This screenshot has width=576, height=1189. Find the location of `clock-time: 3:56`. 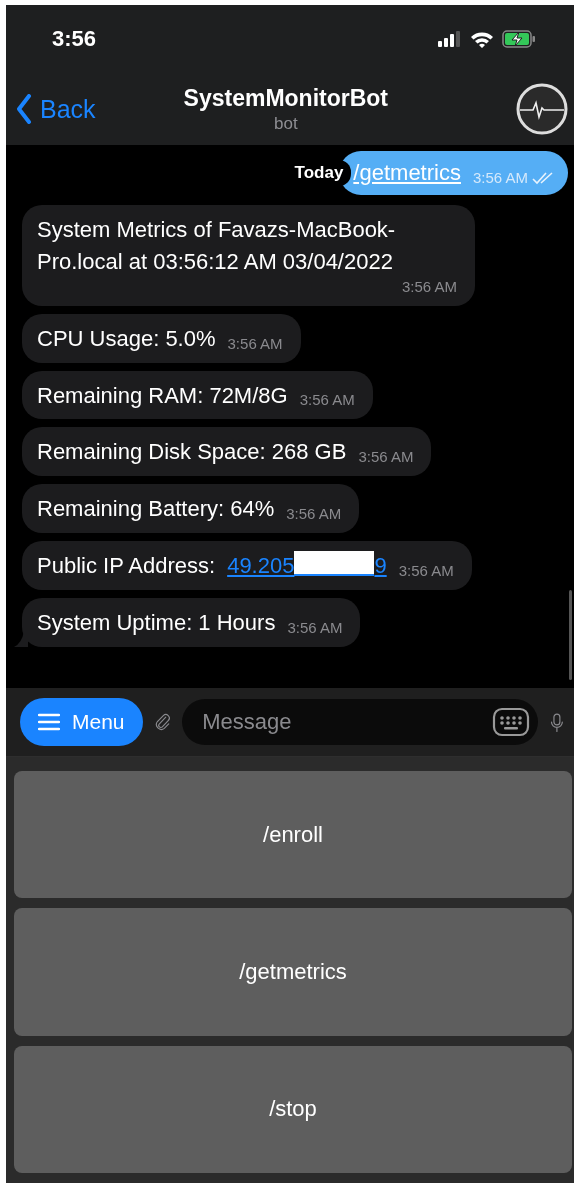

clock-time: 3:56 is located at coordinates (75, 39).